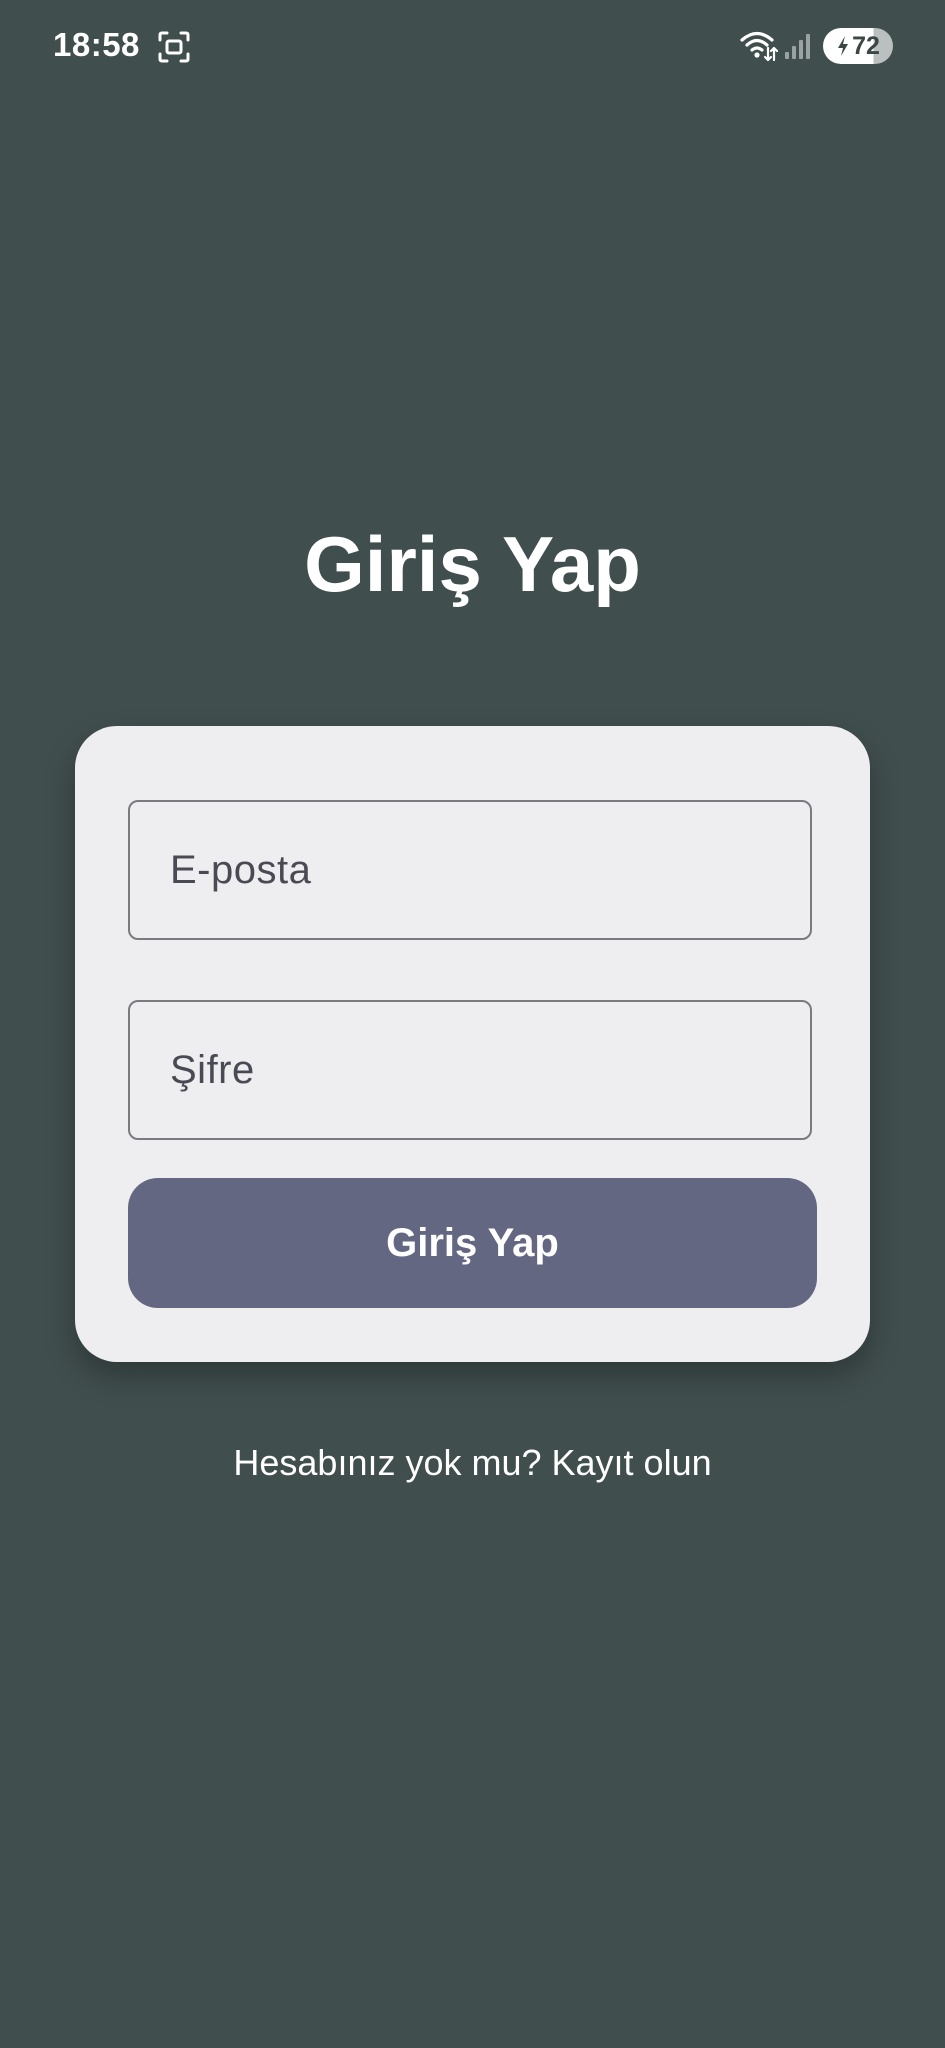  What do you see at coordinates (472, 564) in the screenshot?
I see `page-title: Giriş Yap` at bounding box center [472, 564].